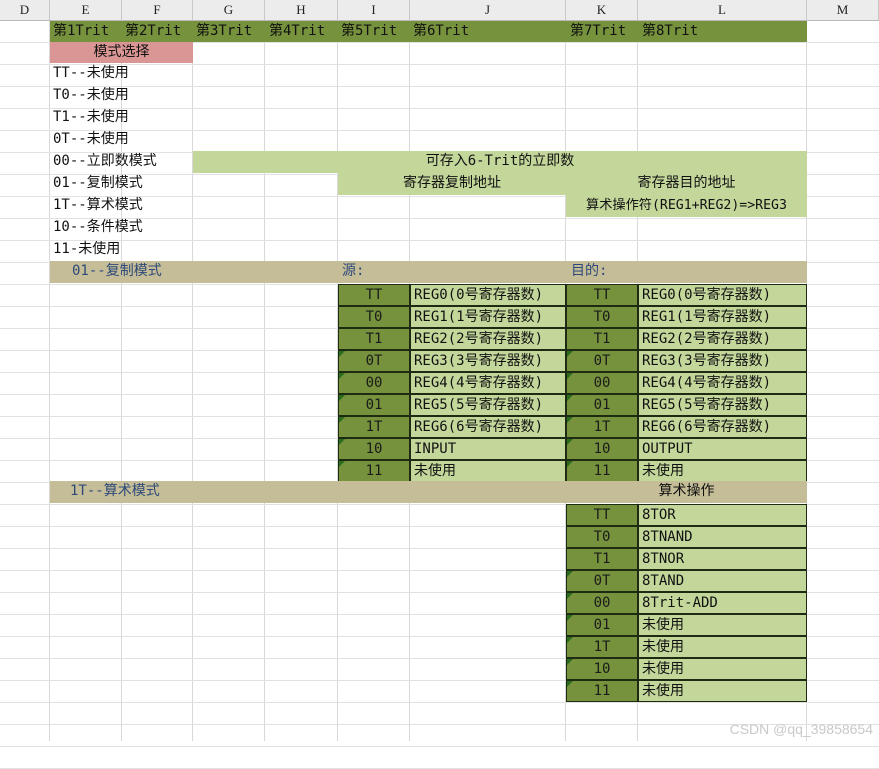 Image resolution: width=879 pixels, height=769 pixels. Describe the element at coordinates (722, 383) in the screenshot. I see `dst-desc-cell: REG4(4号寄存器数)` at that location.